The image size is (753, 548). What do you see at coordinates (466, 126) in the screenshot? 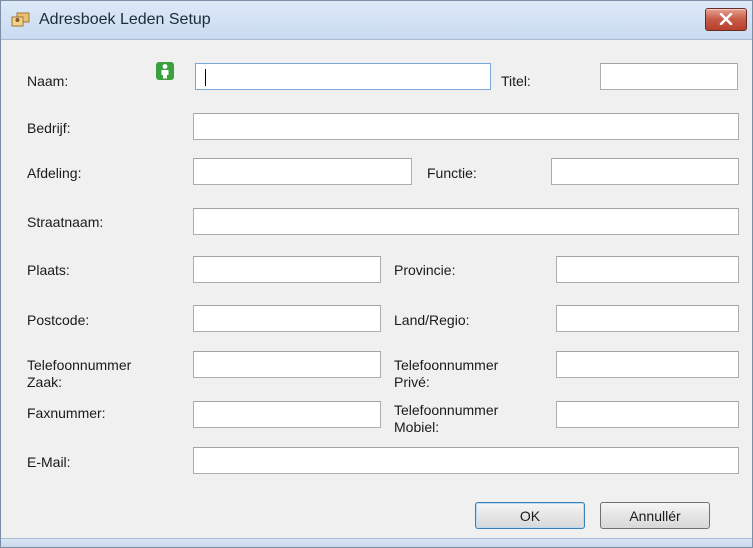
I see `bedrijf-input` at bounding box center [466, 126].